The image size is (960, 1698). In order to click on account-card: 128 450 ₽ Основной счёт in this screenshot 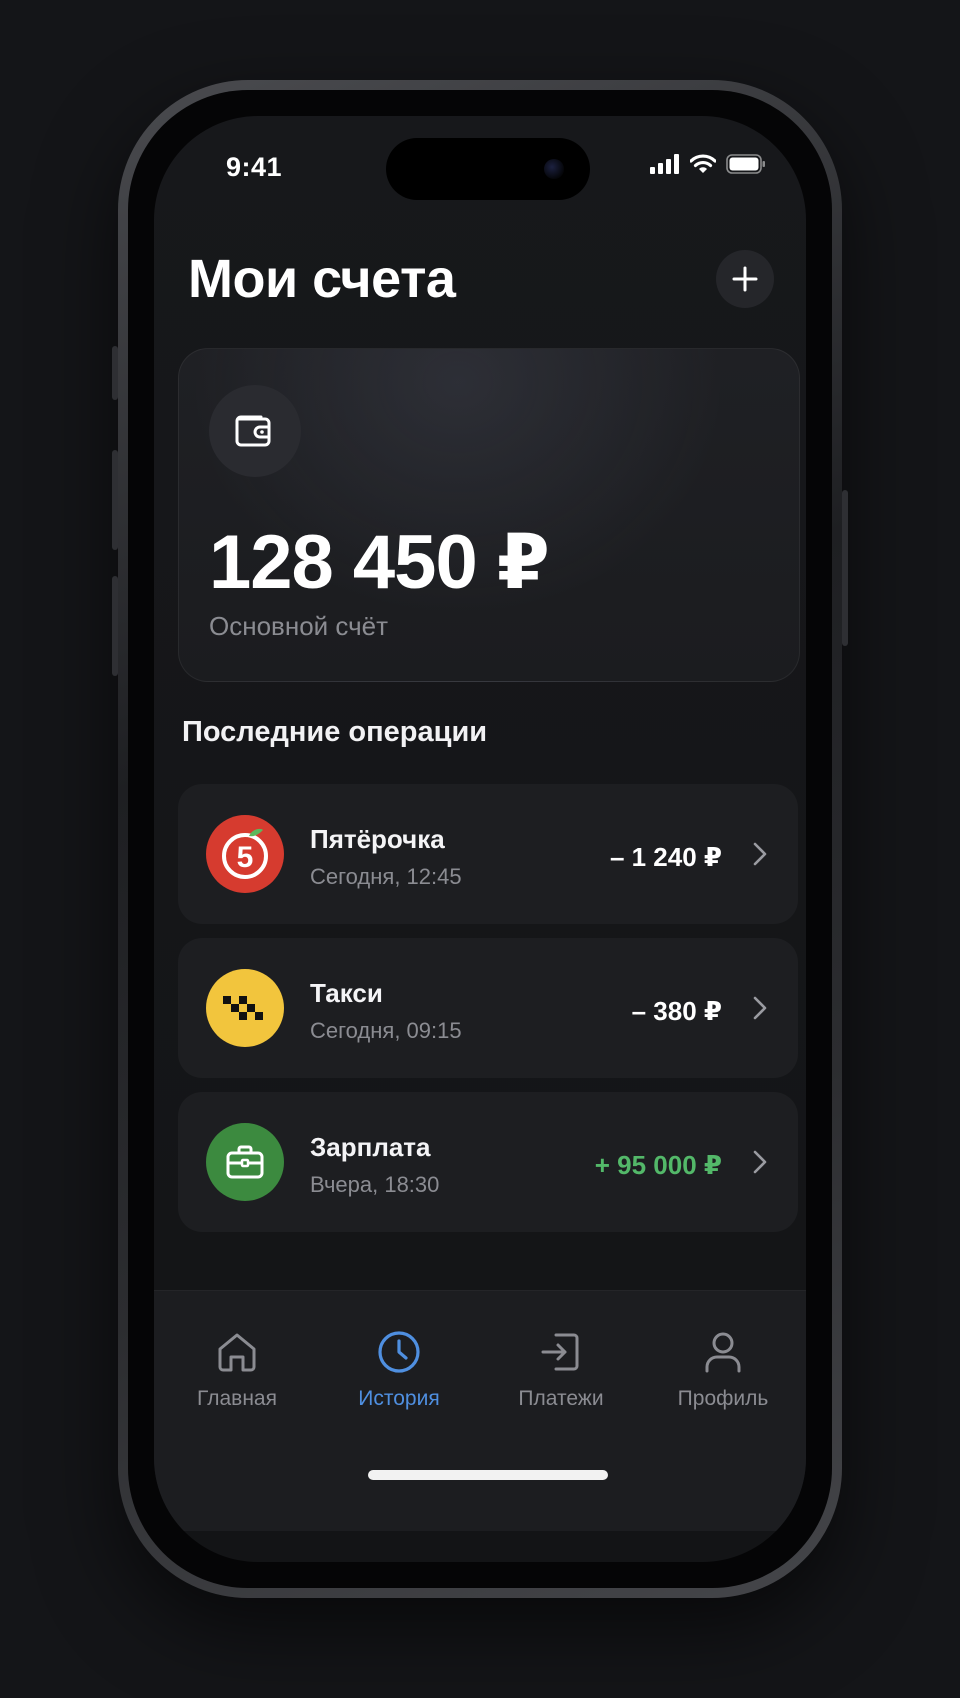, I will do `click(489, 515)`.